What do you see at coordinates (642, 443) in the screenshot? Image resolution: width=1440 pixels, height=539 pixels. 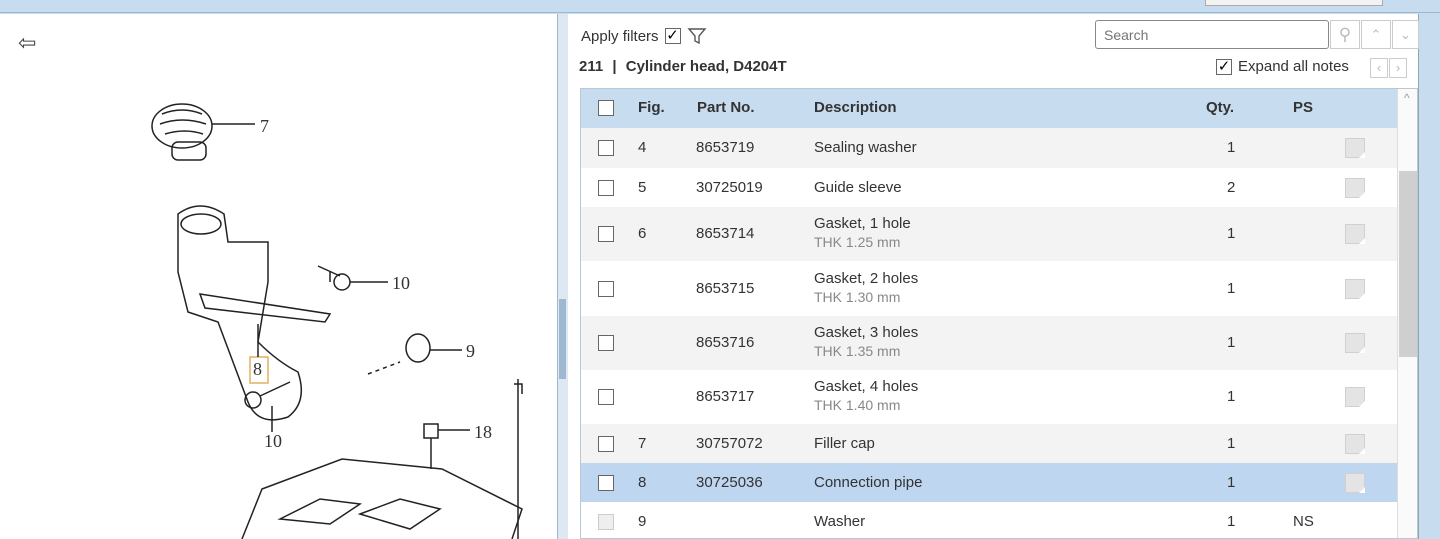 I see `row-fig: 7` at bounding box center [642, 443].